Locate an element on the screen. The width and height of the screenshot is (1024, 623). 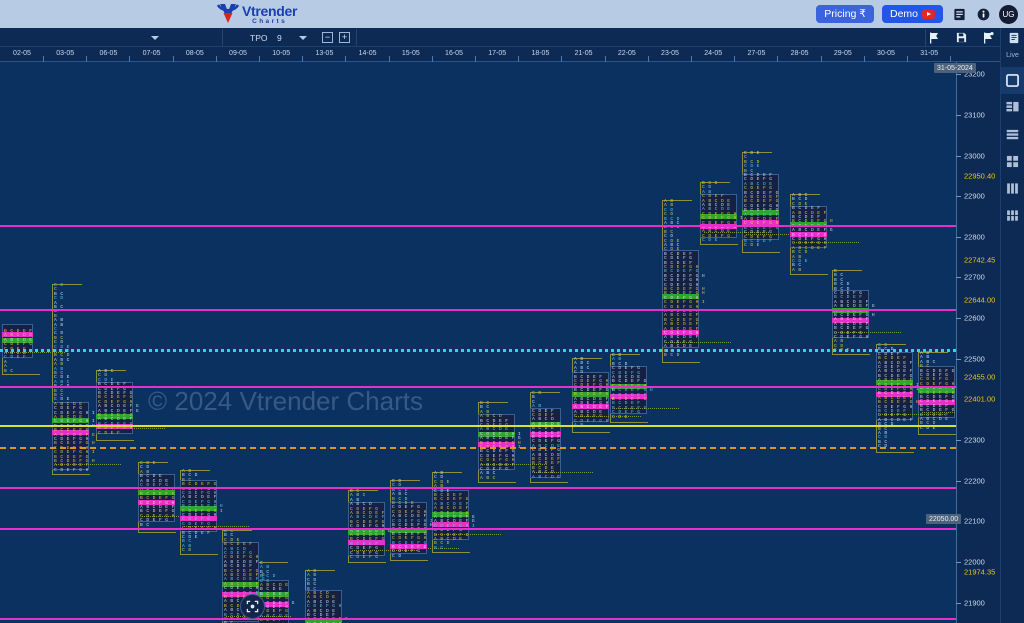
date-tick-label: 15-05 is located at coordinates (410, 53).